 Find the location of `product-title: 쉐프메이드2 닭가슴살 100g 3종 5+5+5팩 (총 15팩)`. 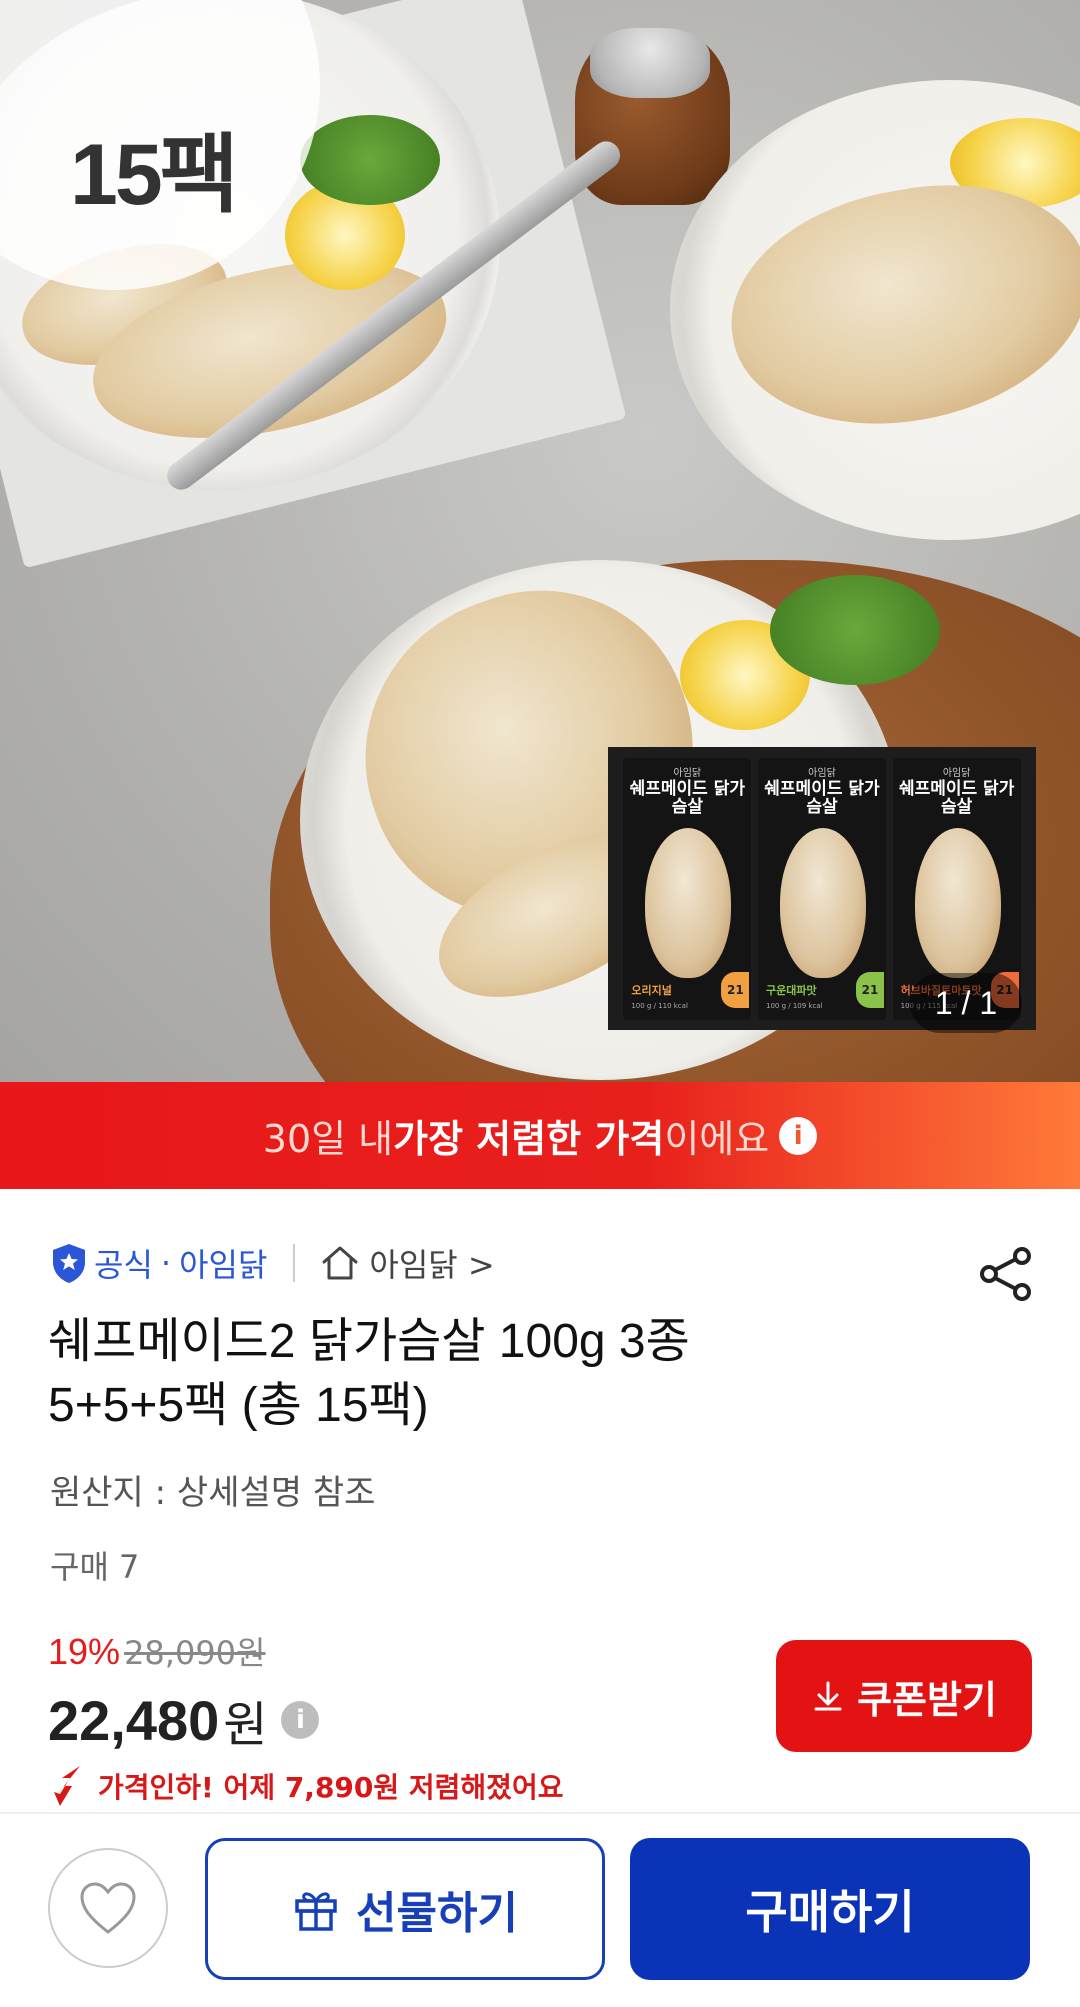

product-title: 쉐프메이드2 닭가슴살 100g 3종 5+5+5팩 (총 15팩) is located at coordinates (538, 1374).